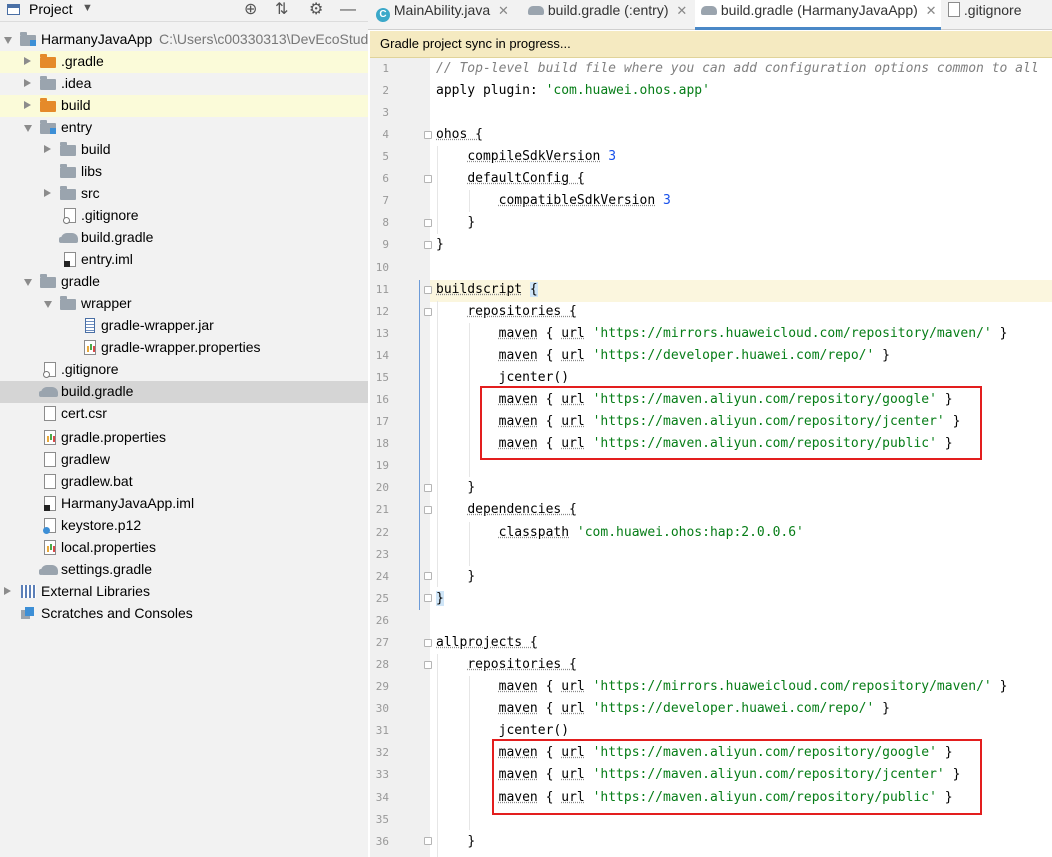 This screenshot has width=1052, height=857. Describe the element at coordinates (13, 9) in the screenshot. I see `project-window-icon` at that location.